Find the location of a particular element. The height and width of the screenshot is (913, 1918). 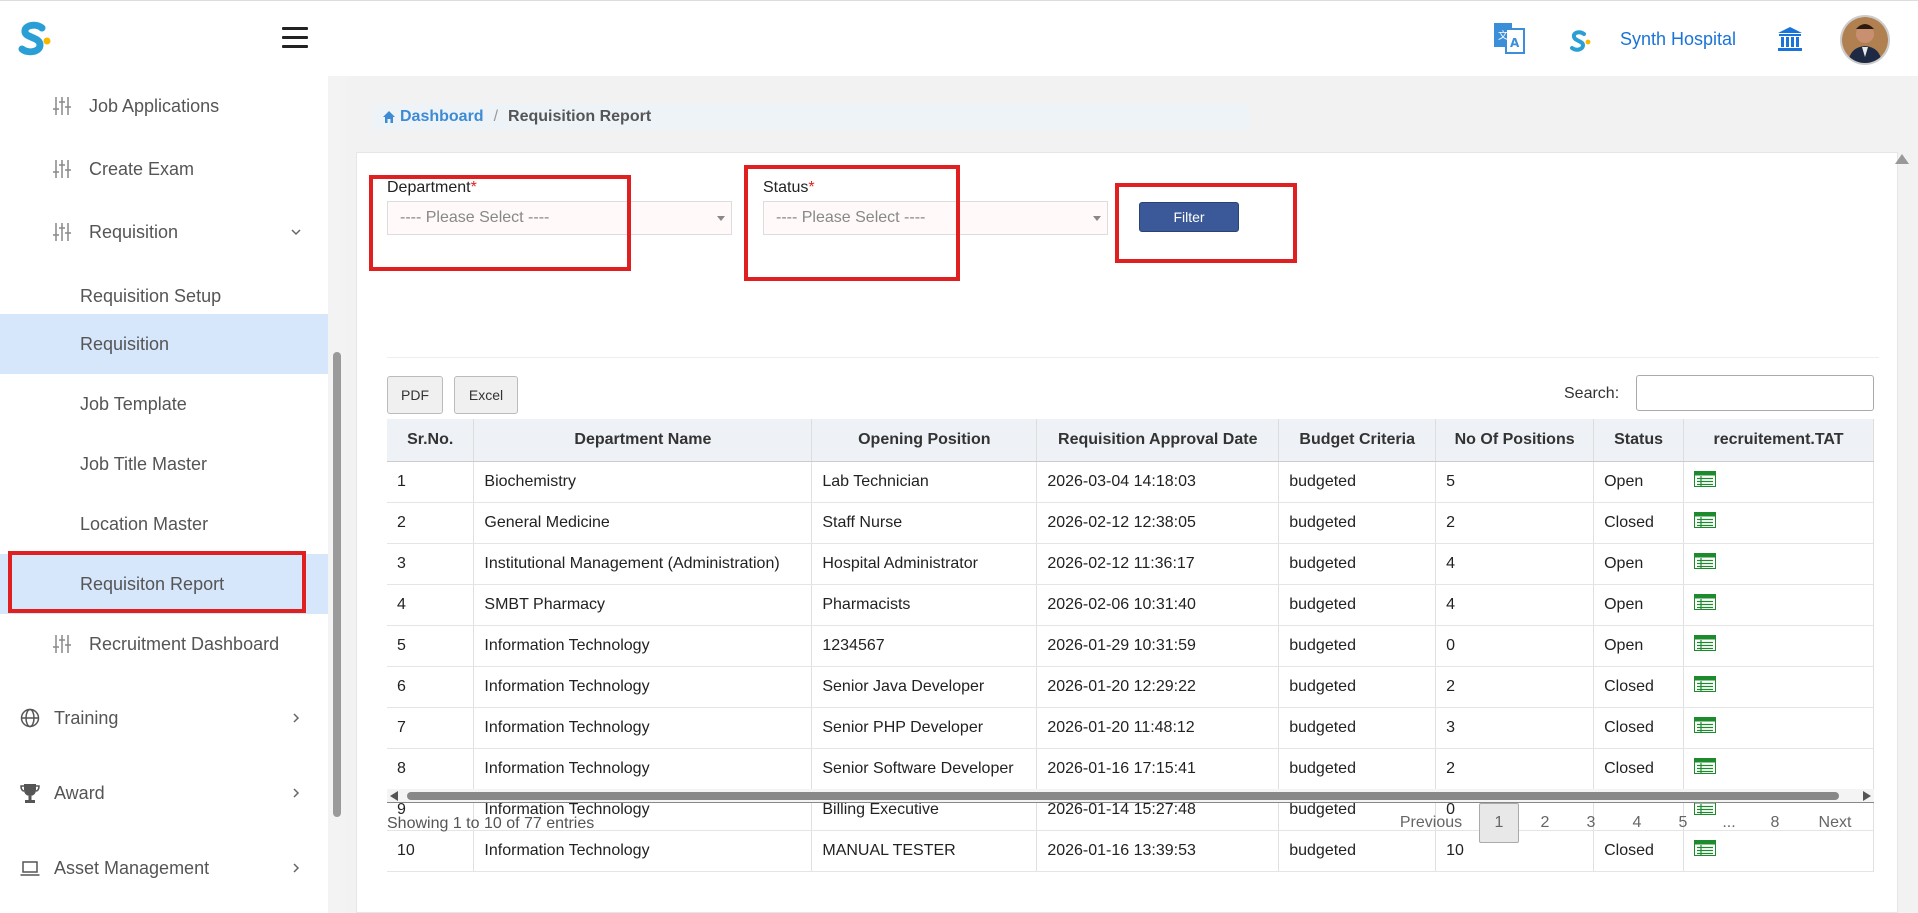

scroll-right-icon is located at coordinates (1867, 796).